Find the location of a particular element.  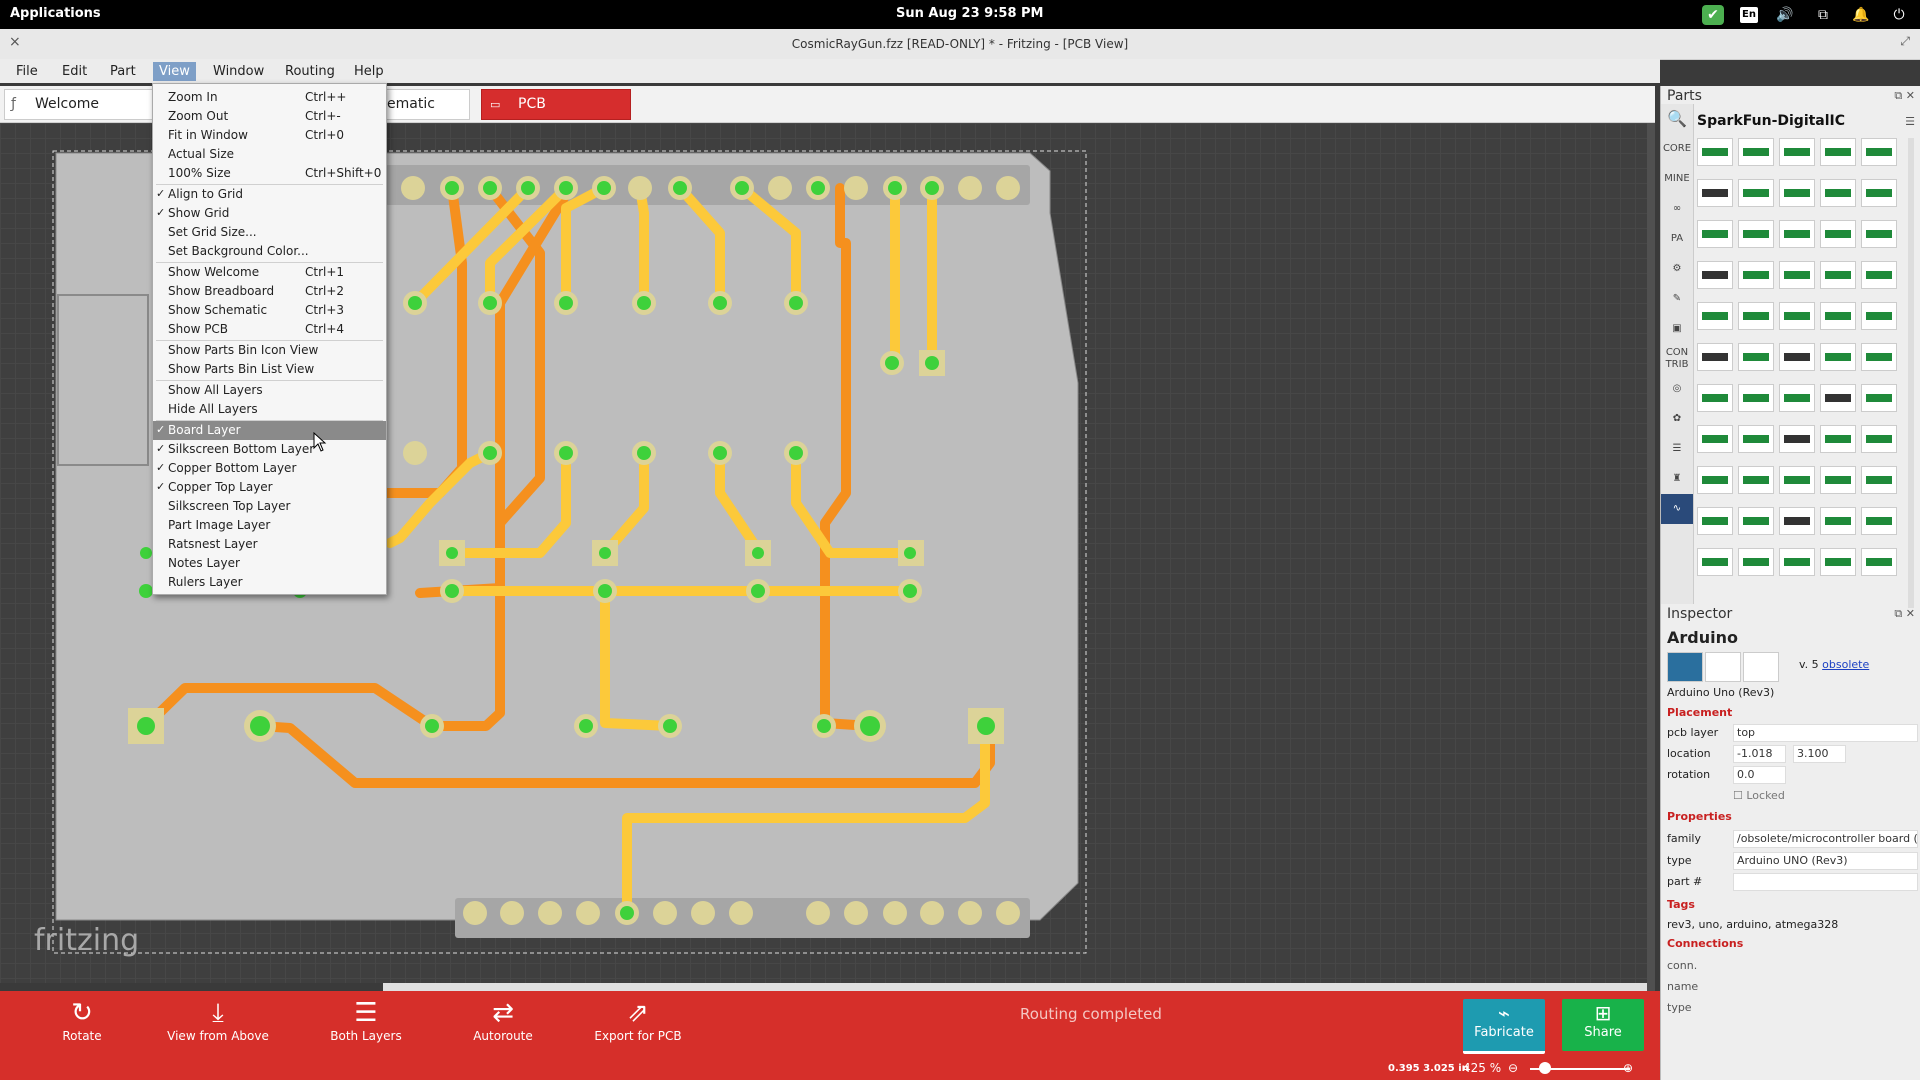

bell-icon: 🔔 is located at coordinates (1861, 15).